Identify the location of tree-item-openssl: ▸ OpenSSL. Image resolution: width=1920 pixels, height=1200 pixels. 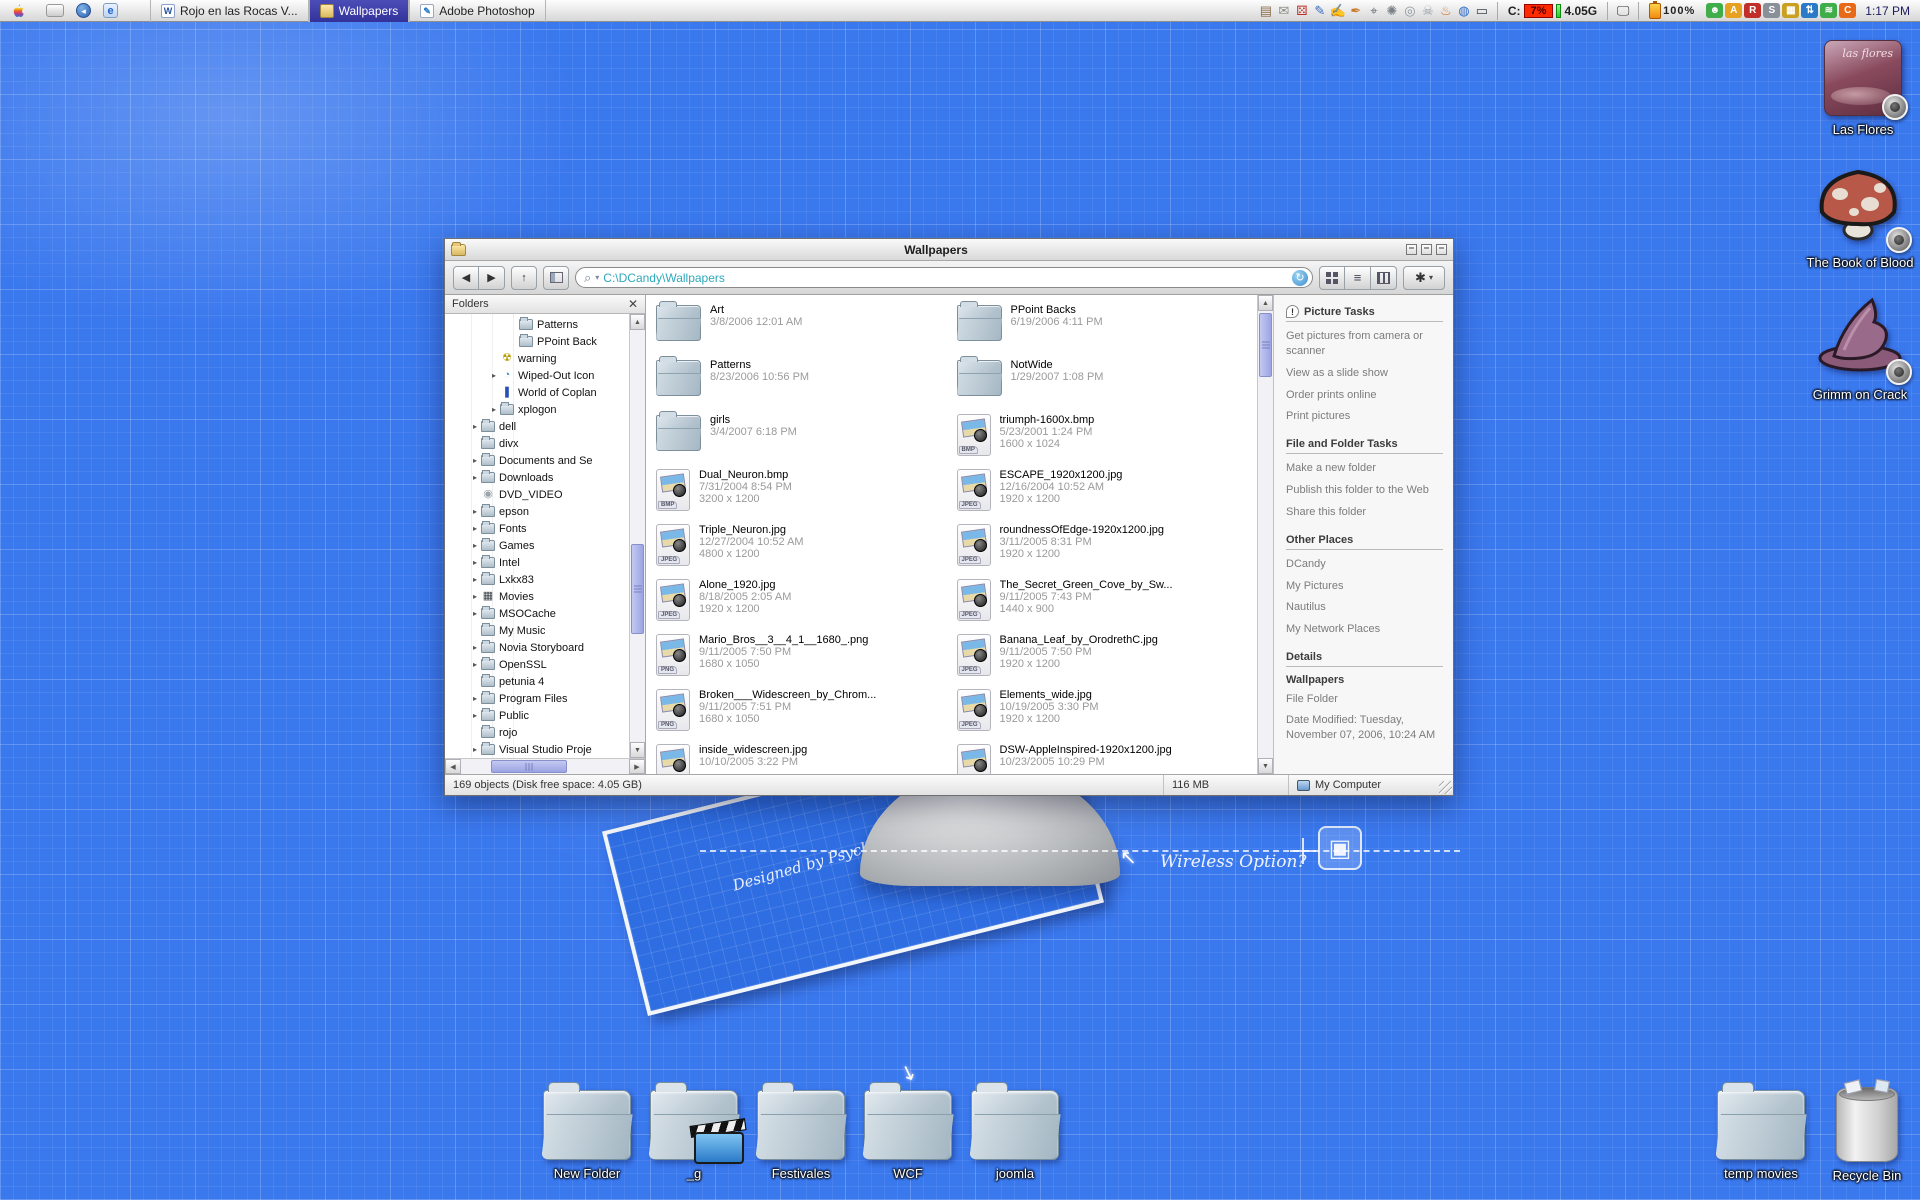
(537, 664).